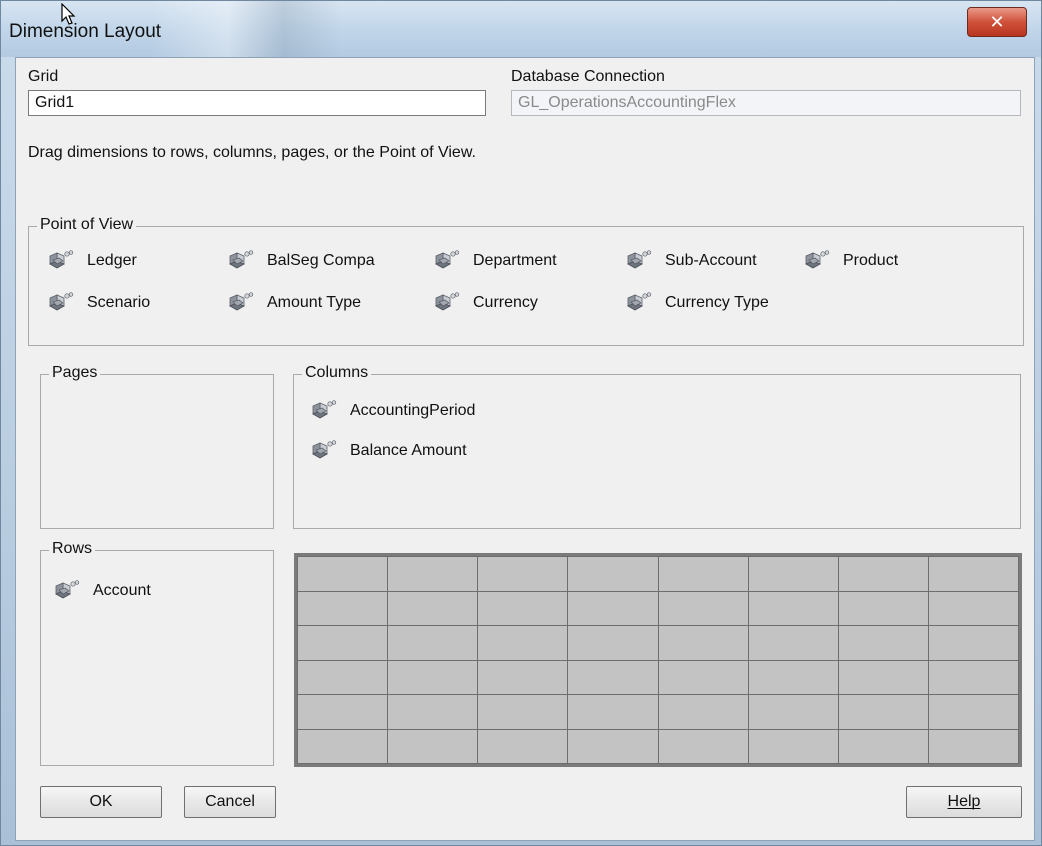  Describe the element at coordinates (711, 260) in the screenshot. I see `pov-item-label: Sub-Account` at that location.